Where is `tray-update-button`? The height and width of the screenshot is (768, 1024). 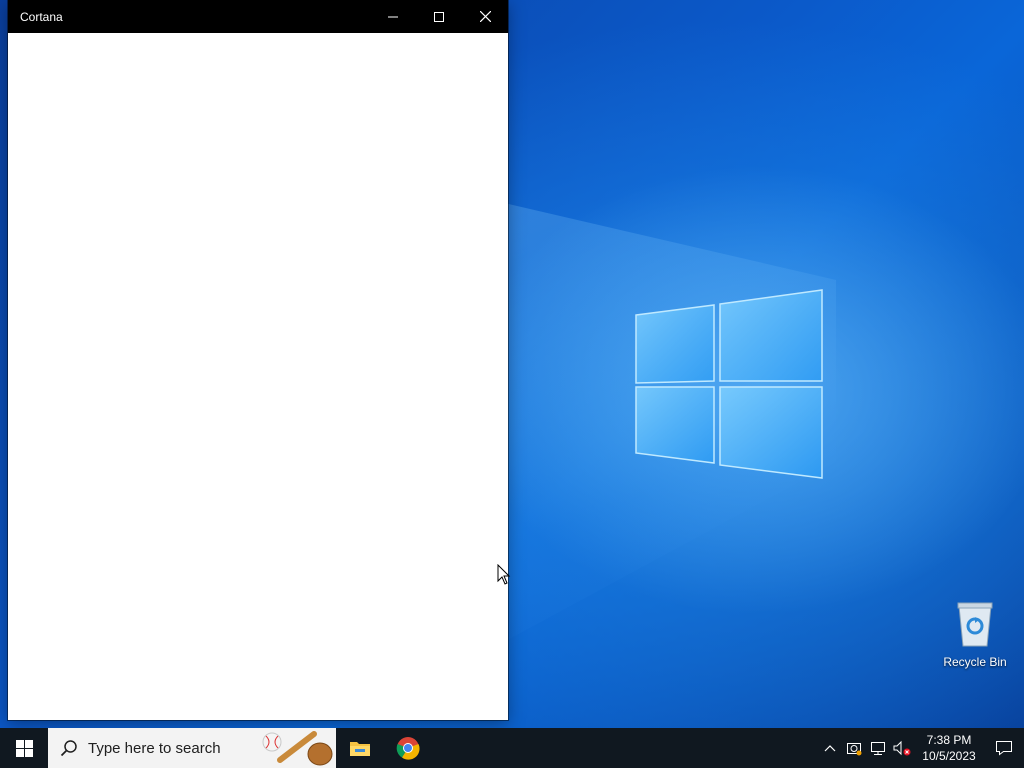
tray-update-button is located at coordinates (854, 748).